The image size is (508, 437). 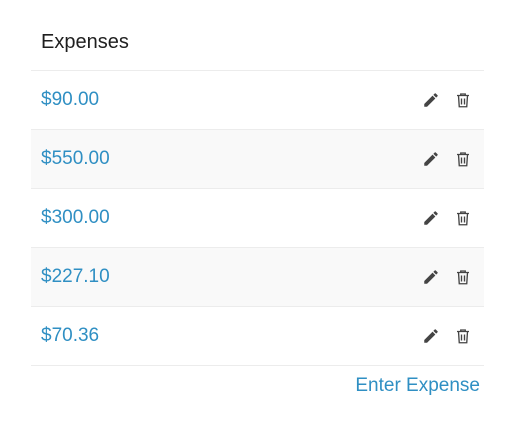 I want to click on expense-amount-link: $70.36, so click(x=70, y=336).